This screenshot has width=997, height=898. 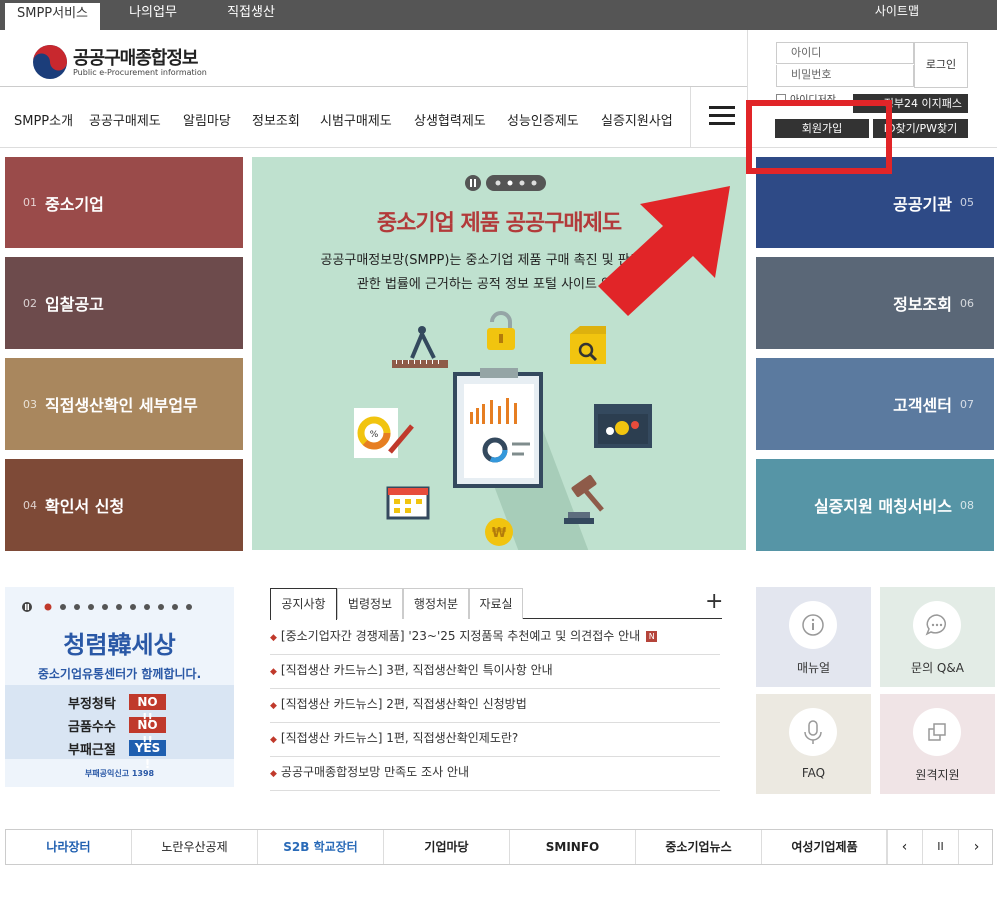 What do you see at coordinates (506, 183) in the screenshot?
I see `banner-pager` at bounding box center [506, 183].